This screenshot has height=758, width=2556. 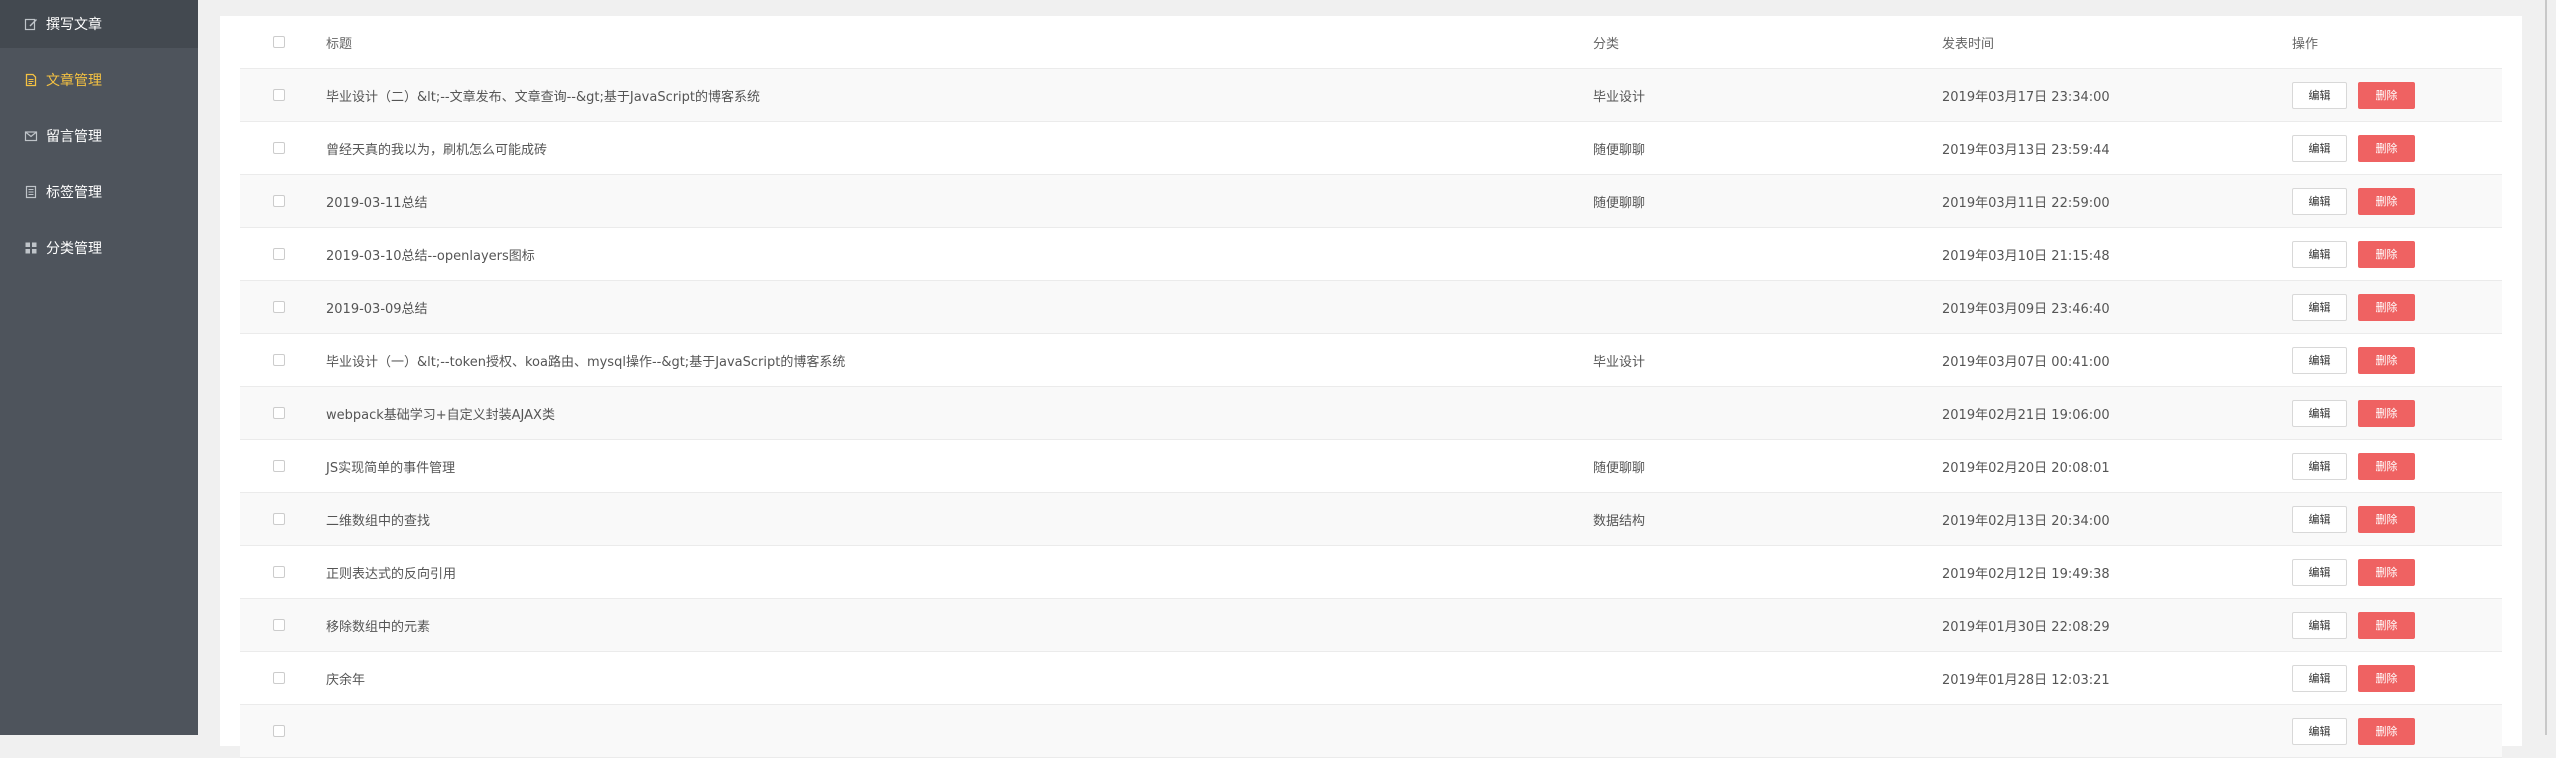 What do you see at coordinates (1619, 521) in the screenshot?
I see `article-category: 数据结构` at bounding box center [1619, 521].